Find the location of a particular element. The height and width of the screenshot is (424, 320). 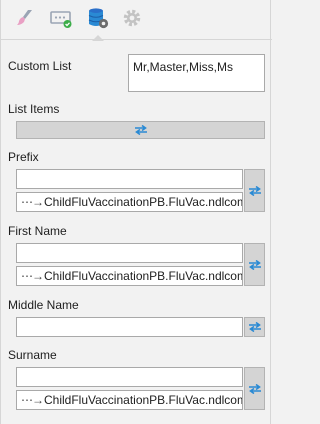

database-settings-icon is located at coordinates (98, 18).